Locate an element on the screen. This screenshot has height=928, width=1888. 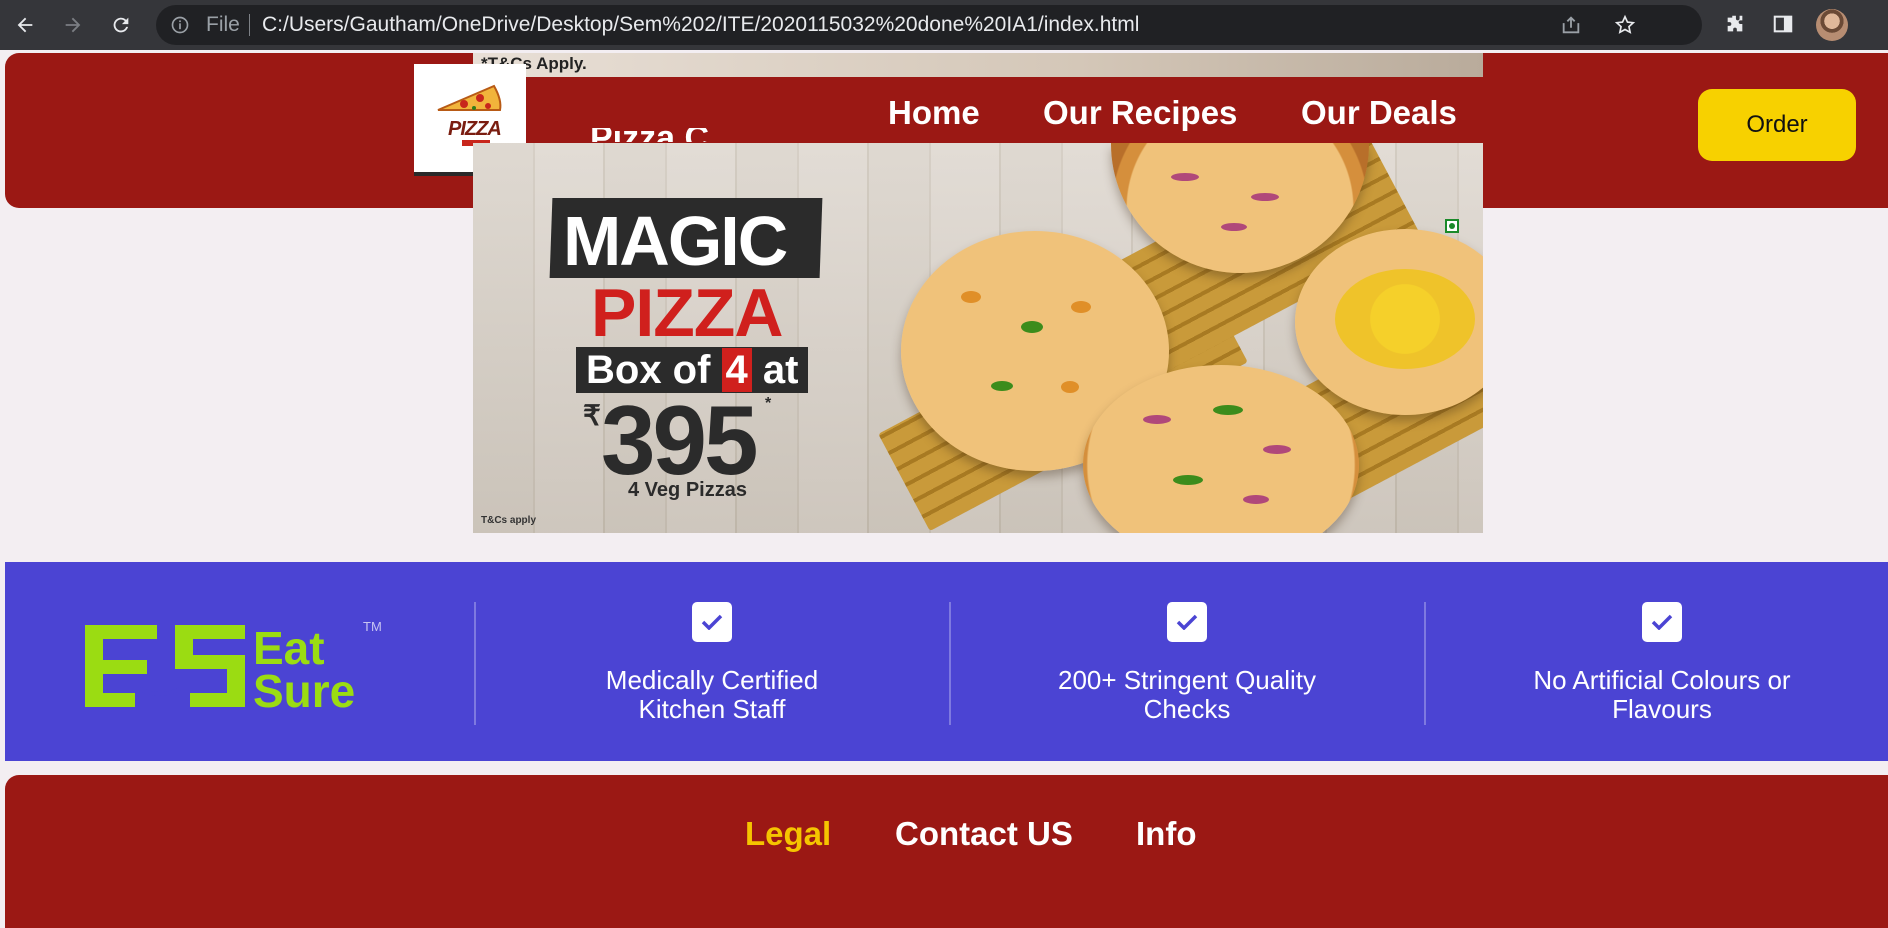
veg-note: 4 Veg Pizzas is located at coordinates (687, 490).